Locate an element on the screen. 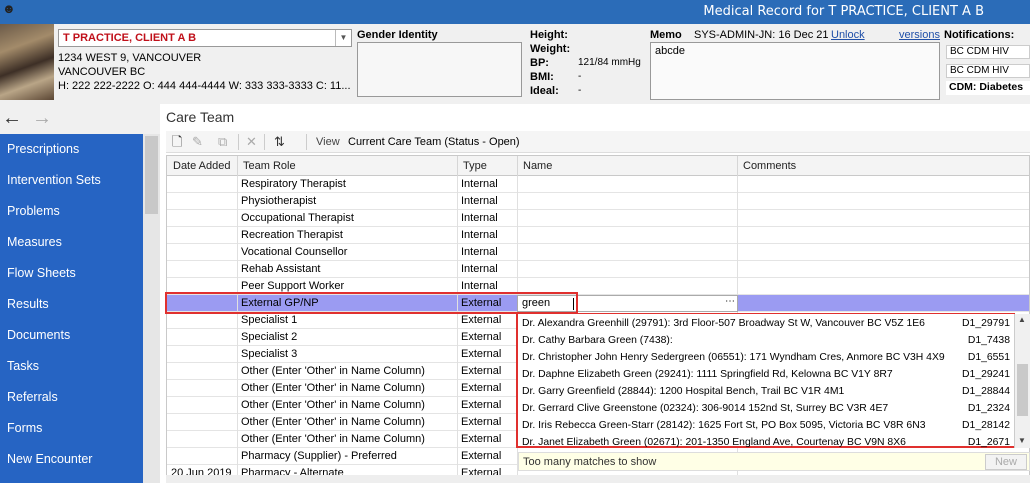  memo-versions-link: versions is located at coordinates (919, 35).